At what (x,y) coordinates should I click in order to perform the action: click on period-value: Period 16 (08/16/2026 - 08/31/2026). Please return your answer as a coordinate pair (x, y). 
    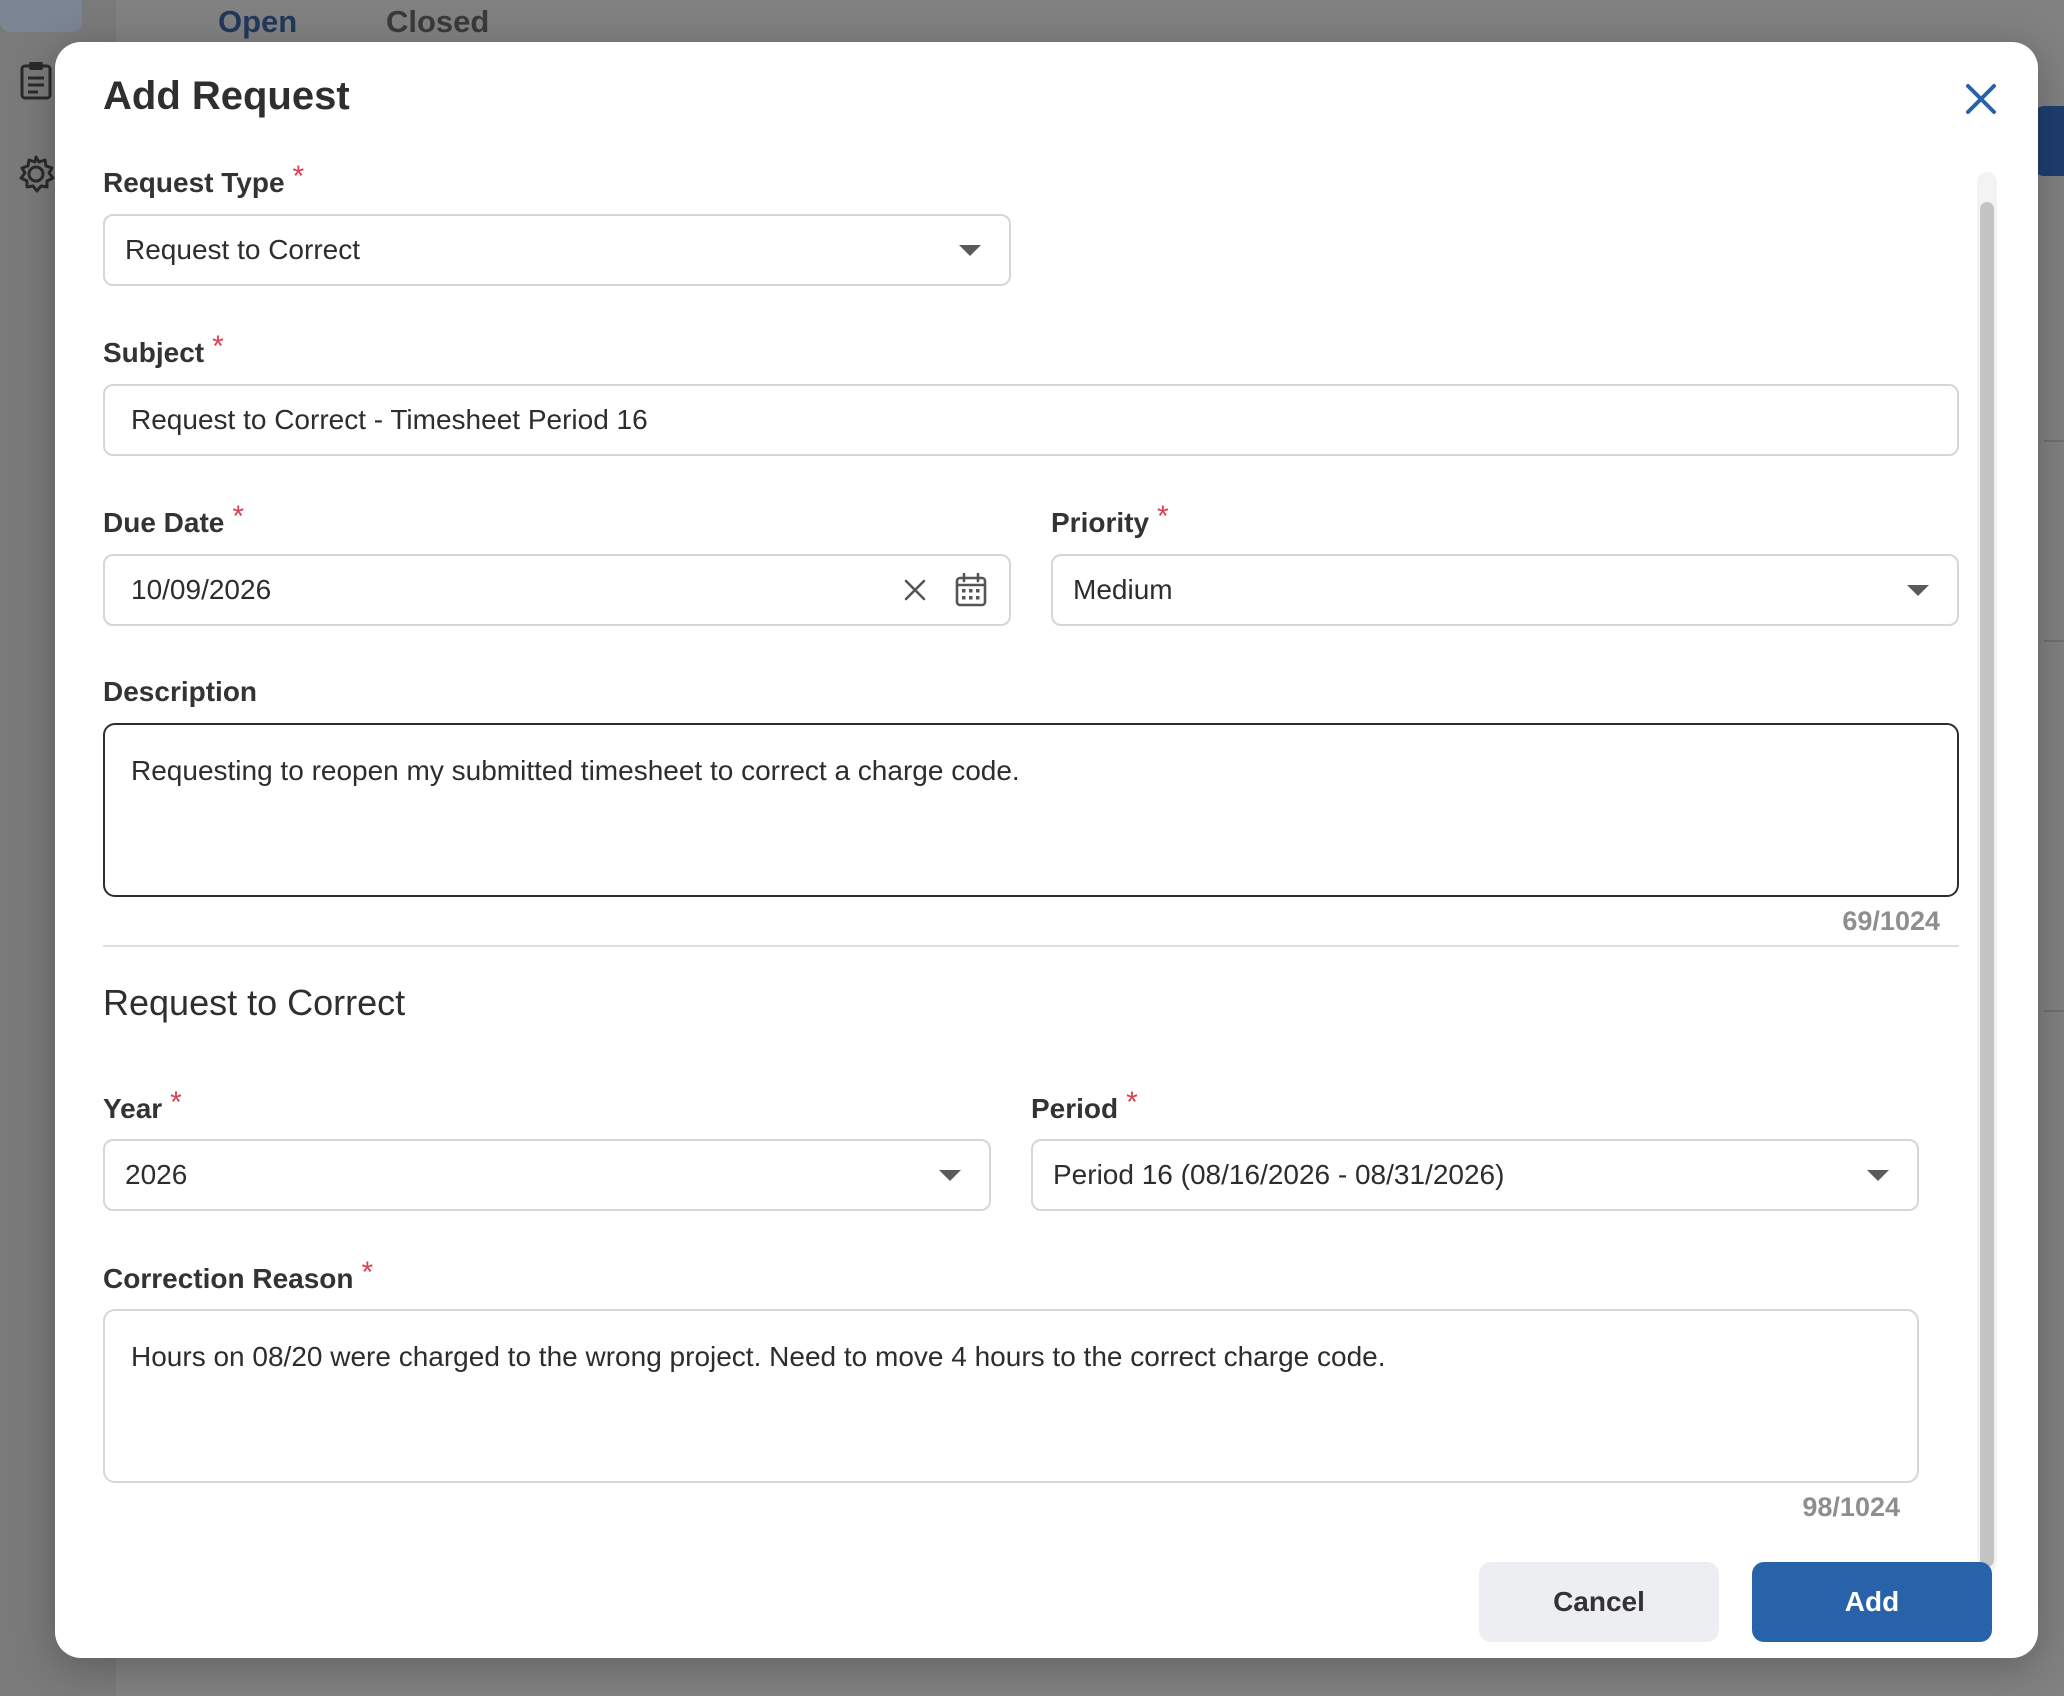
    Looking at the image, I should click on (1279, 1174).